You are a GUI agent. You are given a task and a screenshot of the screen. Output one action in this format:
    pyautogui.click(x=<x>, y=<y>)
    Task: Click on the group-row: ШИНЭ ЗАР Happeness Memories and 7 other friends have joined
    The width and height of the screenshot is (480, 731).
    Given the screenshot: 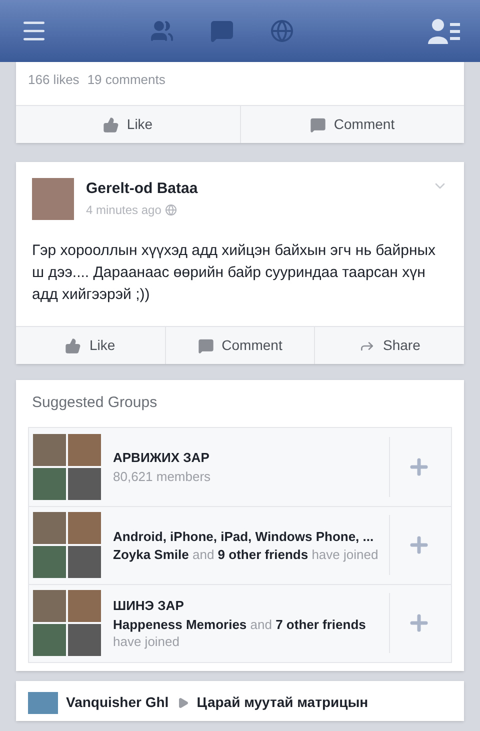 What is the action you would take?
    pyautogui.click(x=240, y=623)
    